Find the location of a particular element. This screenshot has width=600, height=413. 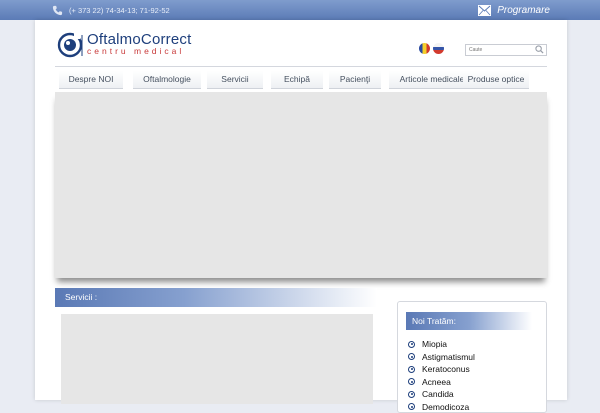

treatment-item-miopia: Miopia is located at coordinates (441, 344).